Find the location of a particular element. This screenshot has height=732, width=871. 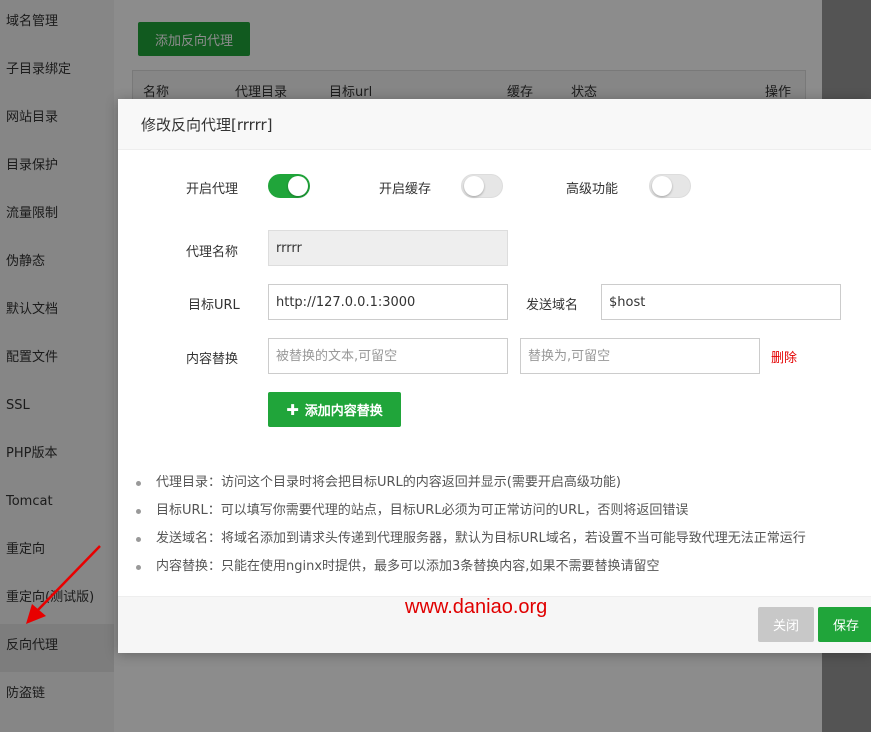

annotation-arrow-icon is located at coordinates (63, 584).